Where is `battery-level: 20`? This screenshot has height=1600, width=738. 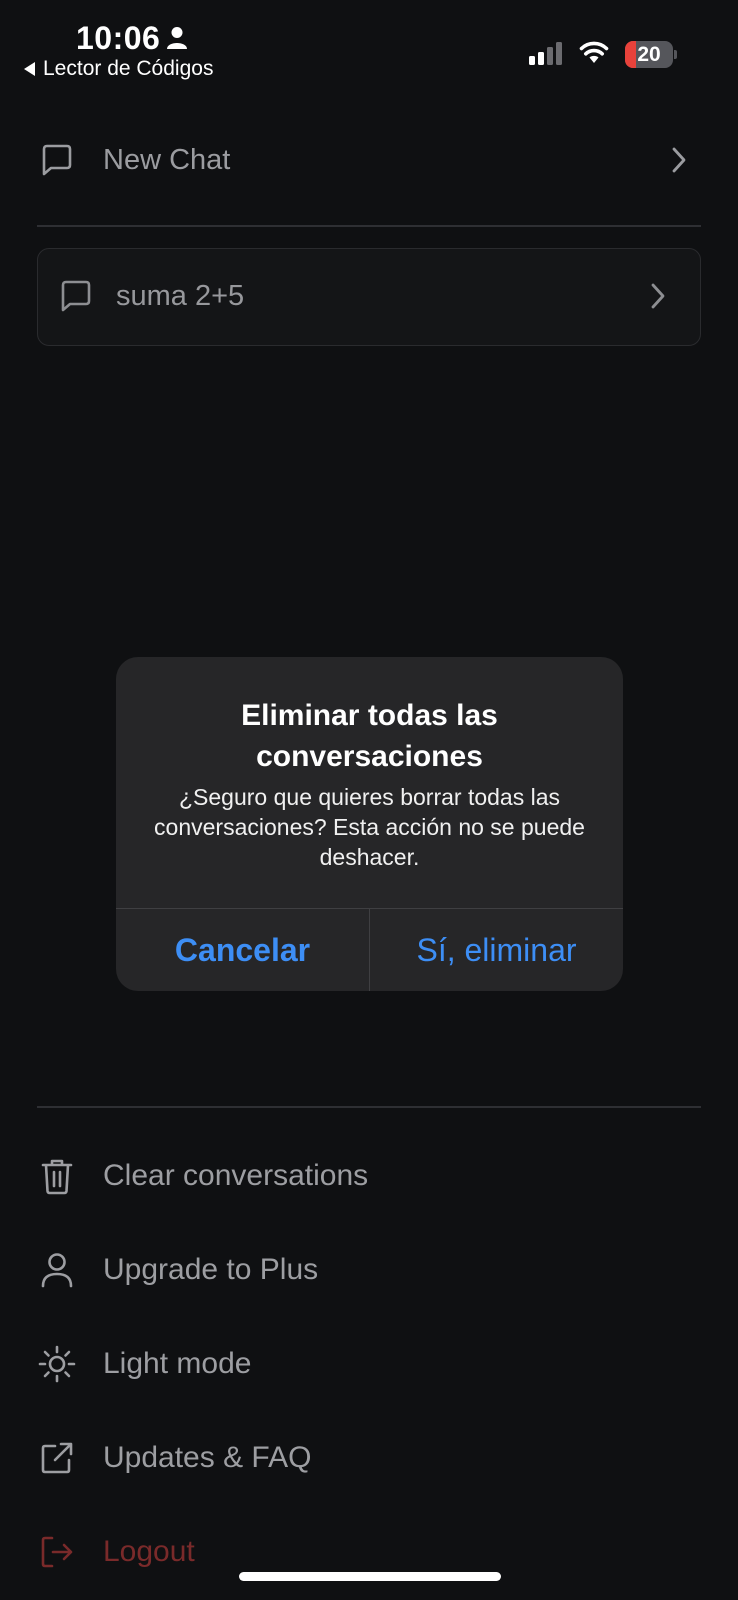
battery-level: 20 is located at coordinates (649, 54).